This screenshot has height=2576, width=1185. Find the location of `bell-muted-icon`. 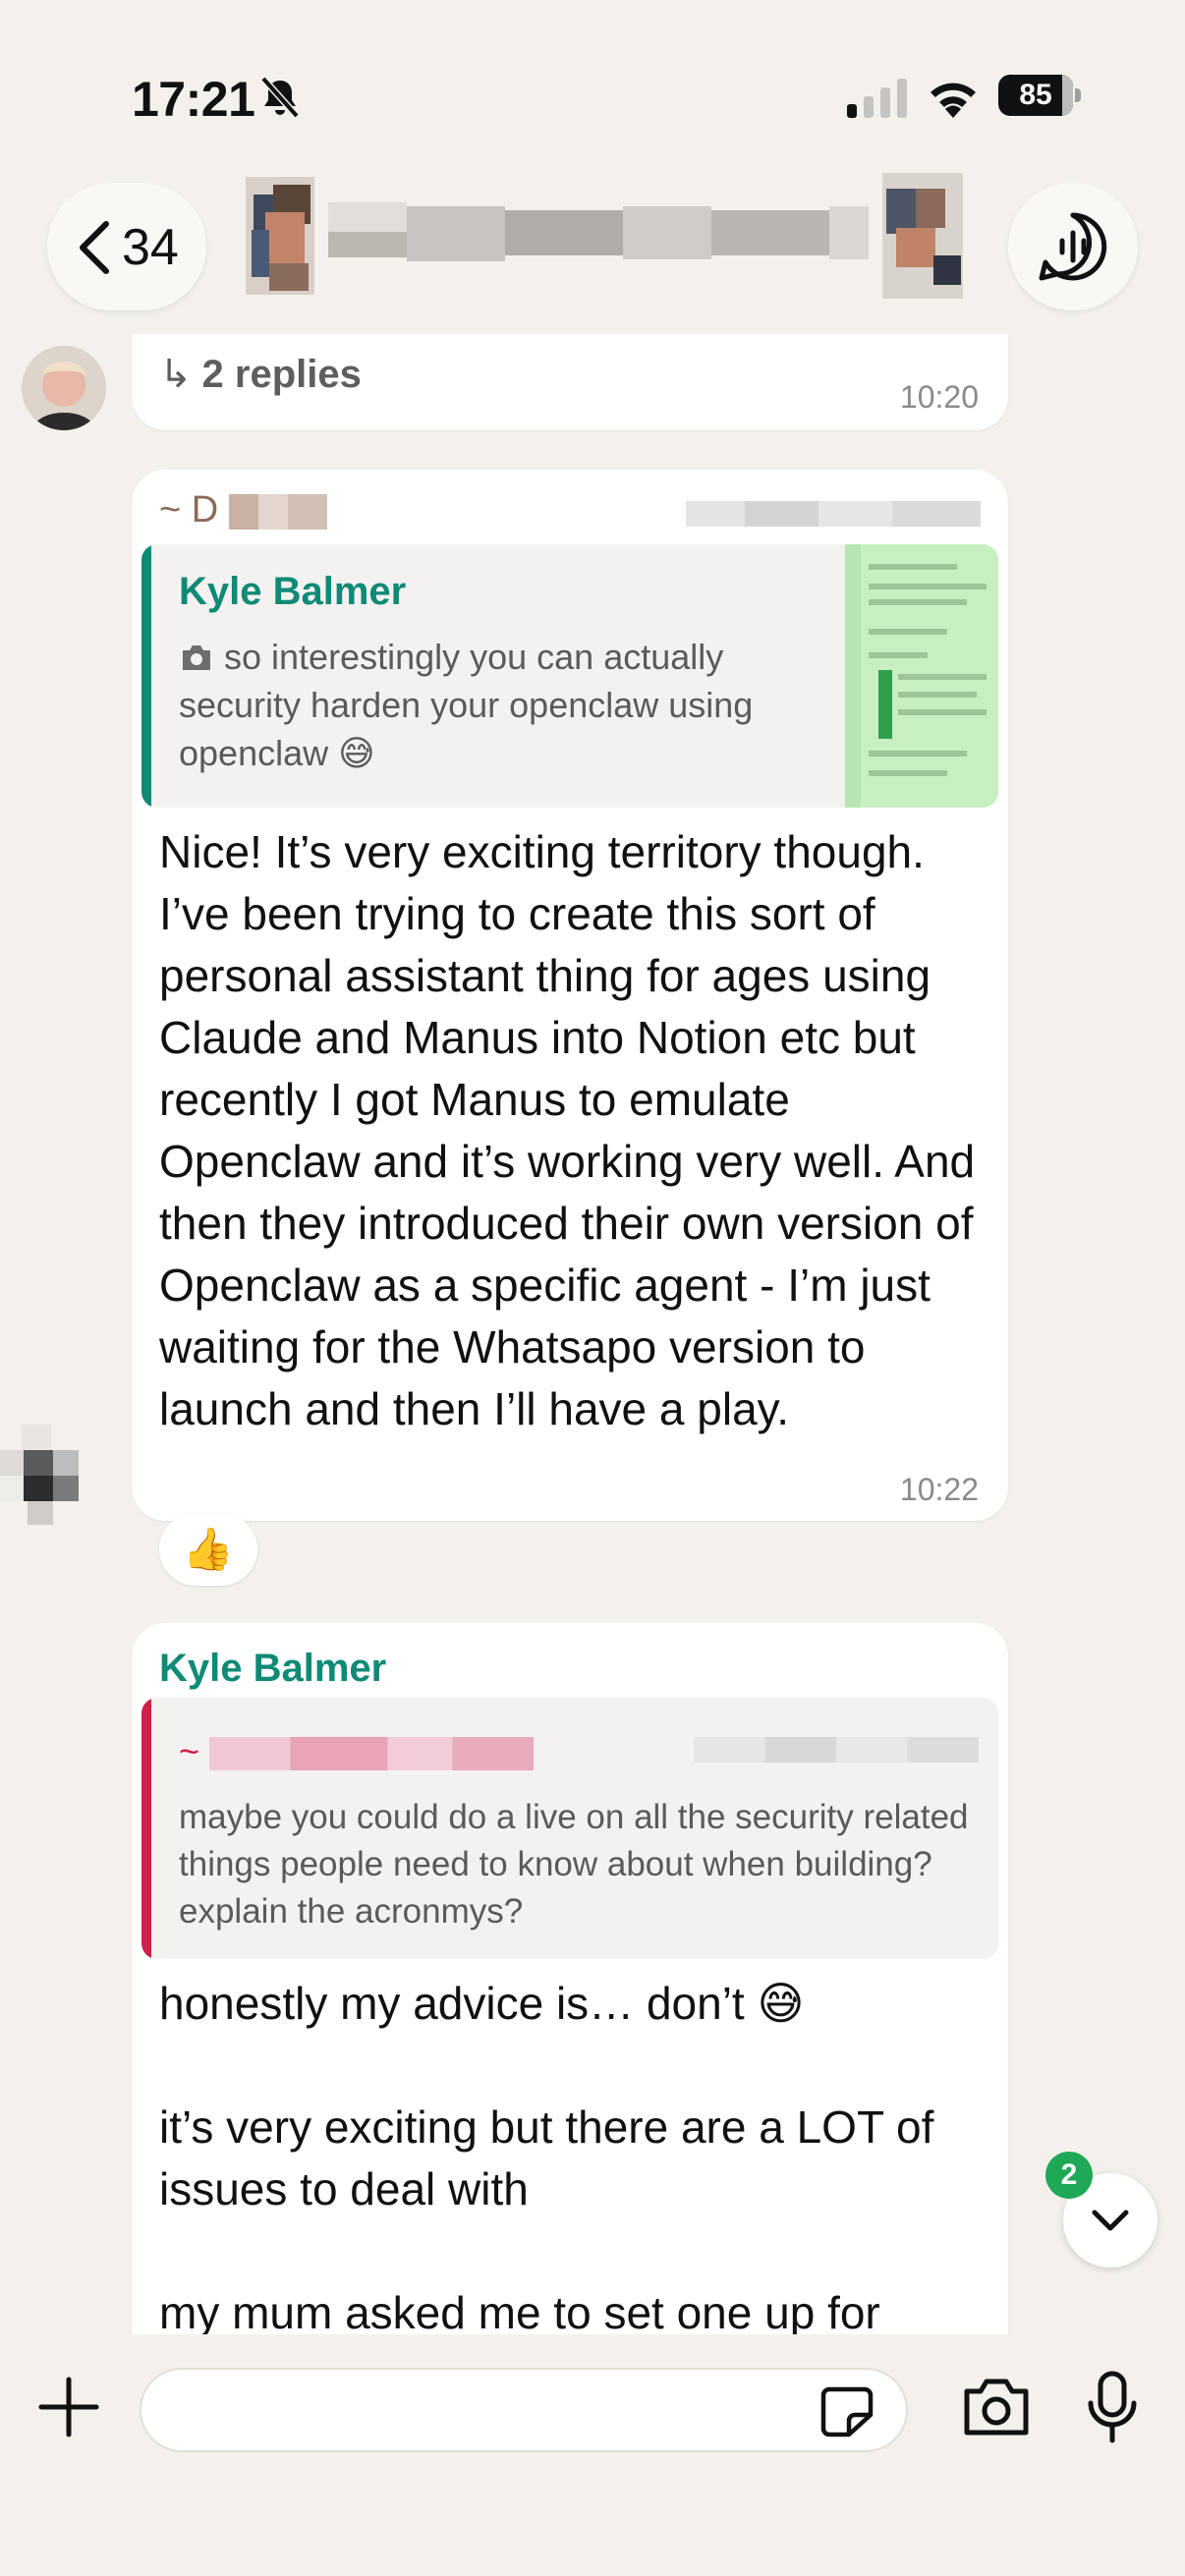

bell-muted-icon is located at coordinates (280, 97).